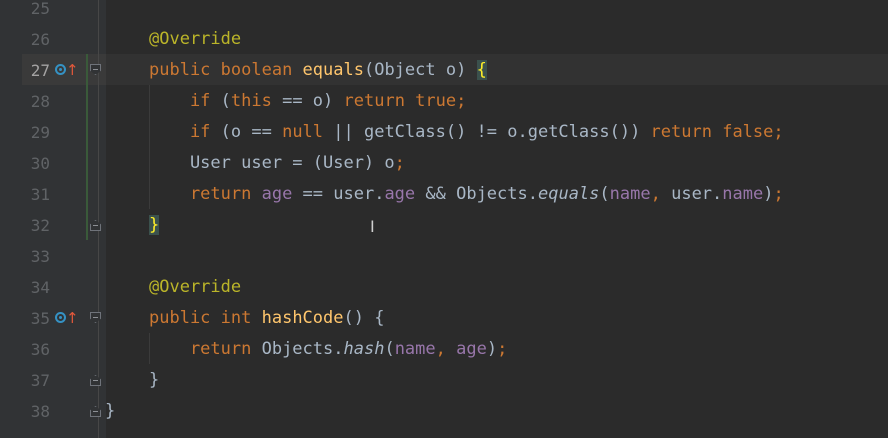  I want to click on code-line: 27 ↑ public boolean equals(Object o) {, so click(444, 70).